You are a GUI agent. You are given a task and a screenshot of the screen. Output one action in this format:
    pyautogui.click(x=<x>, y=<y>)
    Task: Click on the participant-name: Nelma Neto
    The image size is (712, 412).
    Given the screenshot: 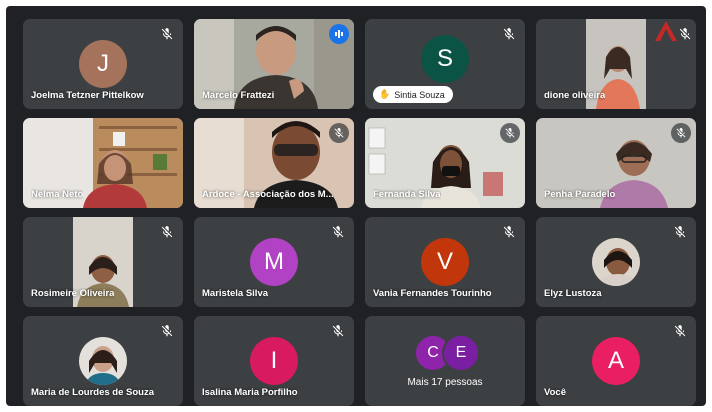 What is the action you would take?
    pyautogui.click(x=57, y=194)
    